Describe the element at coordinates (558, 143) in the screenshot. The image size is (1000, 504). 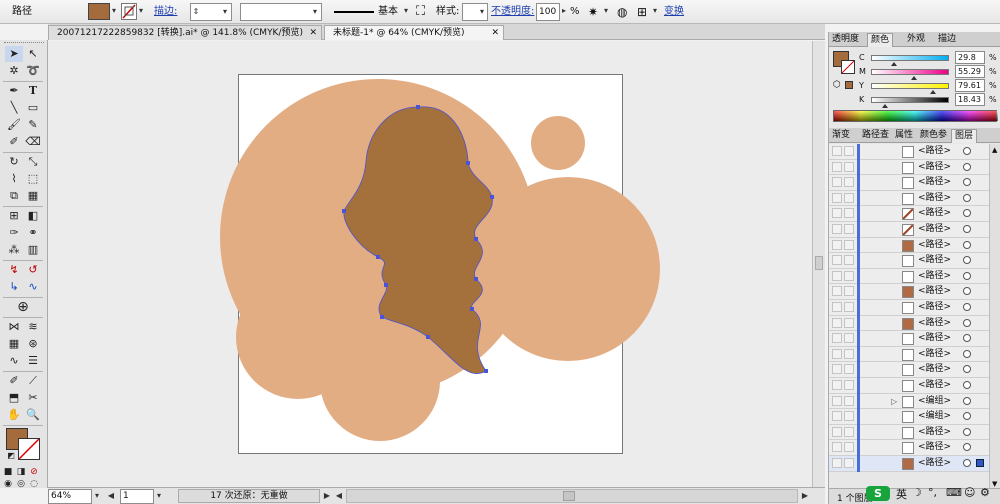
I see `small-circle` at that location.